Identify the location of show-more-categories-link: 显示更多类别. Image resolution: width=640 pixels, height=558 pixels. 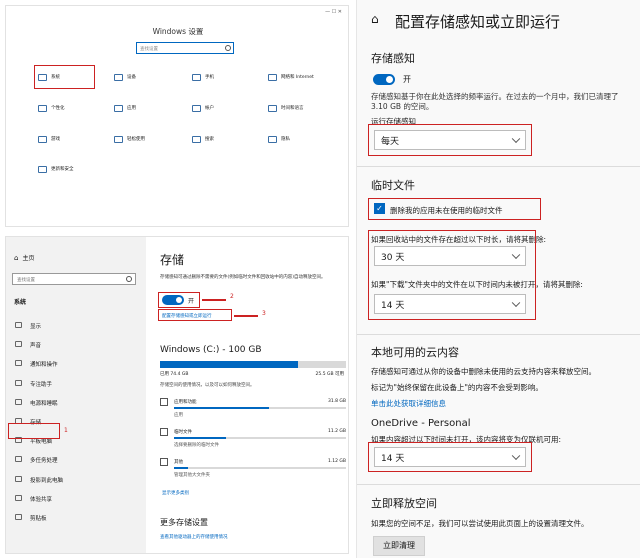
(175, 493).